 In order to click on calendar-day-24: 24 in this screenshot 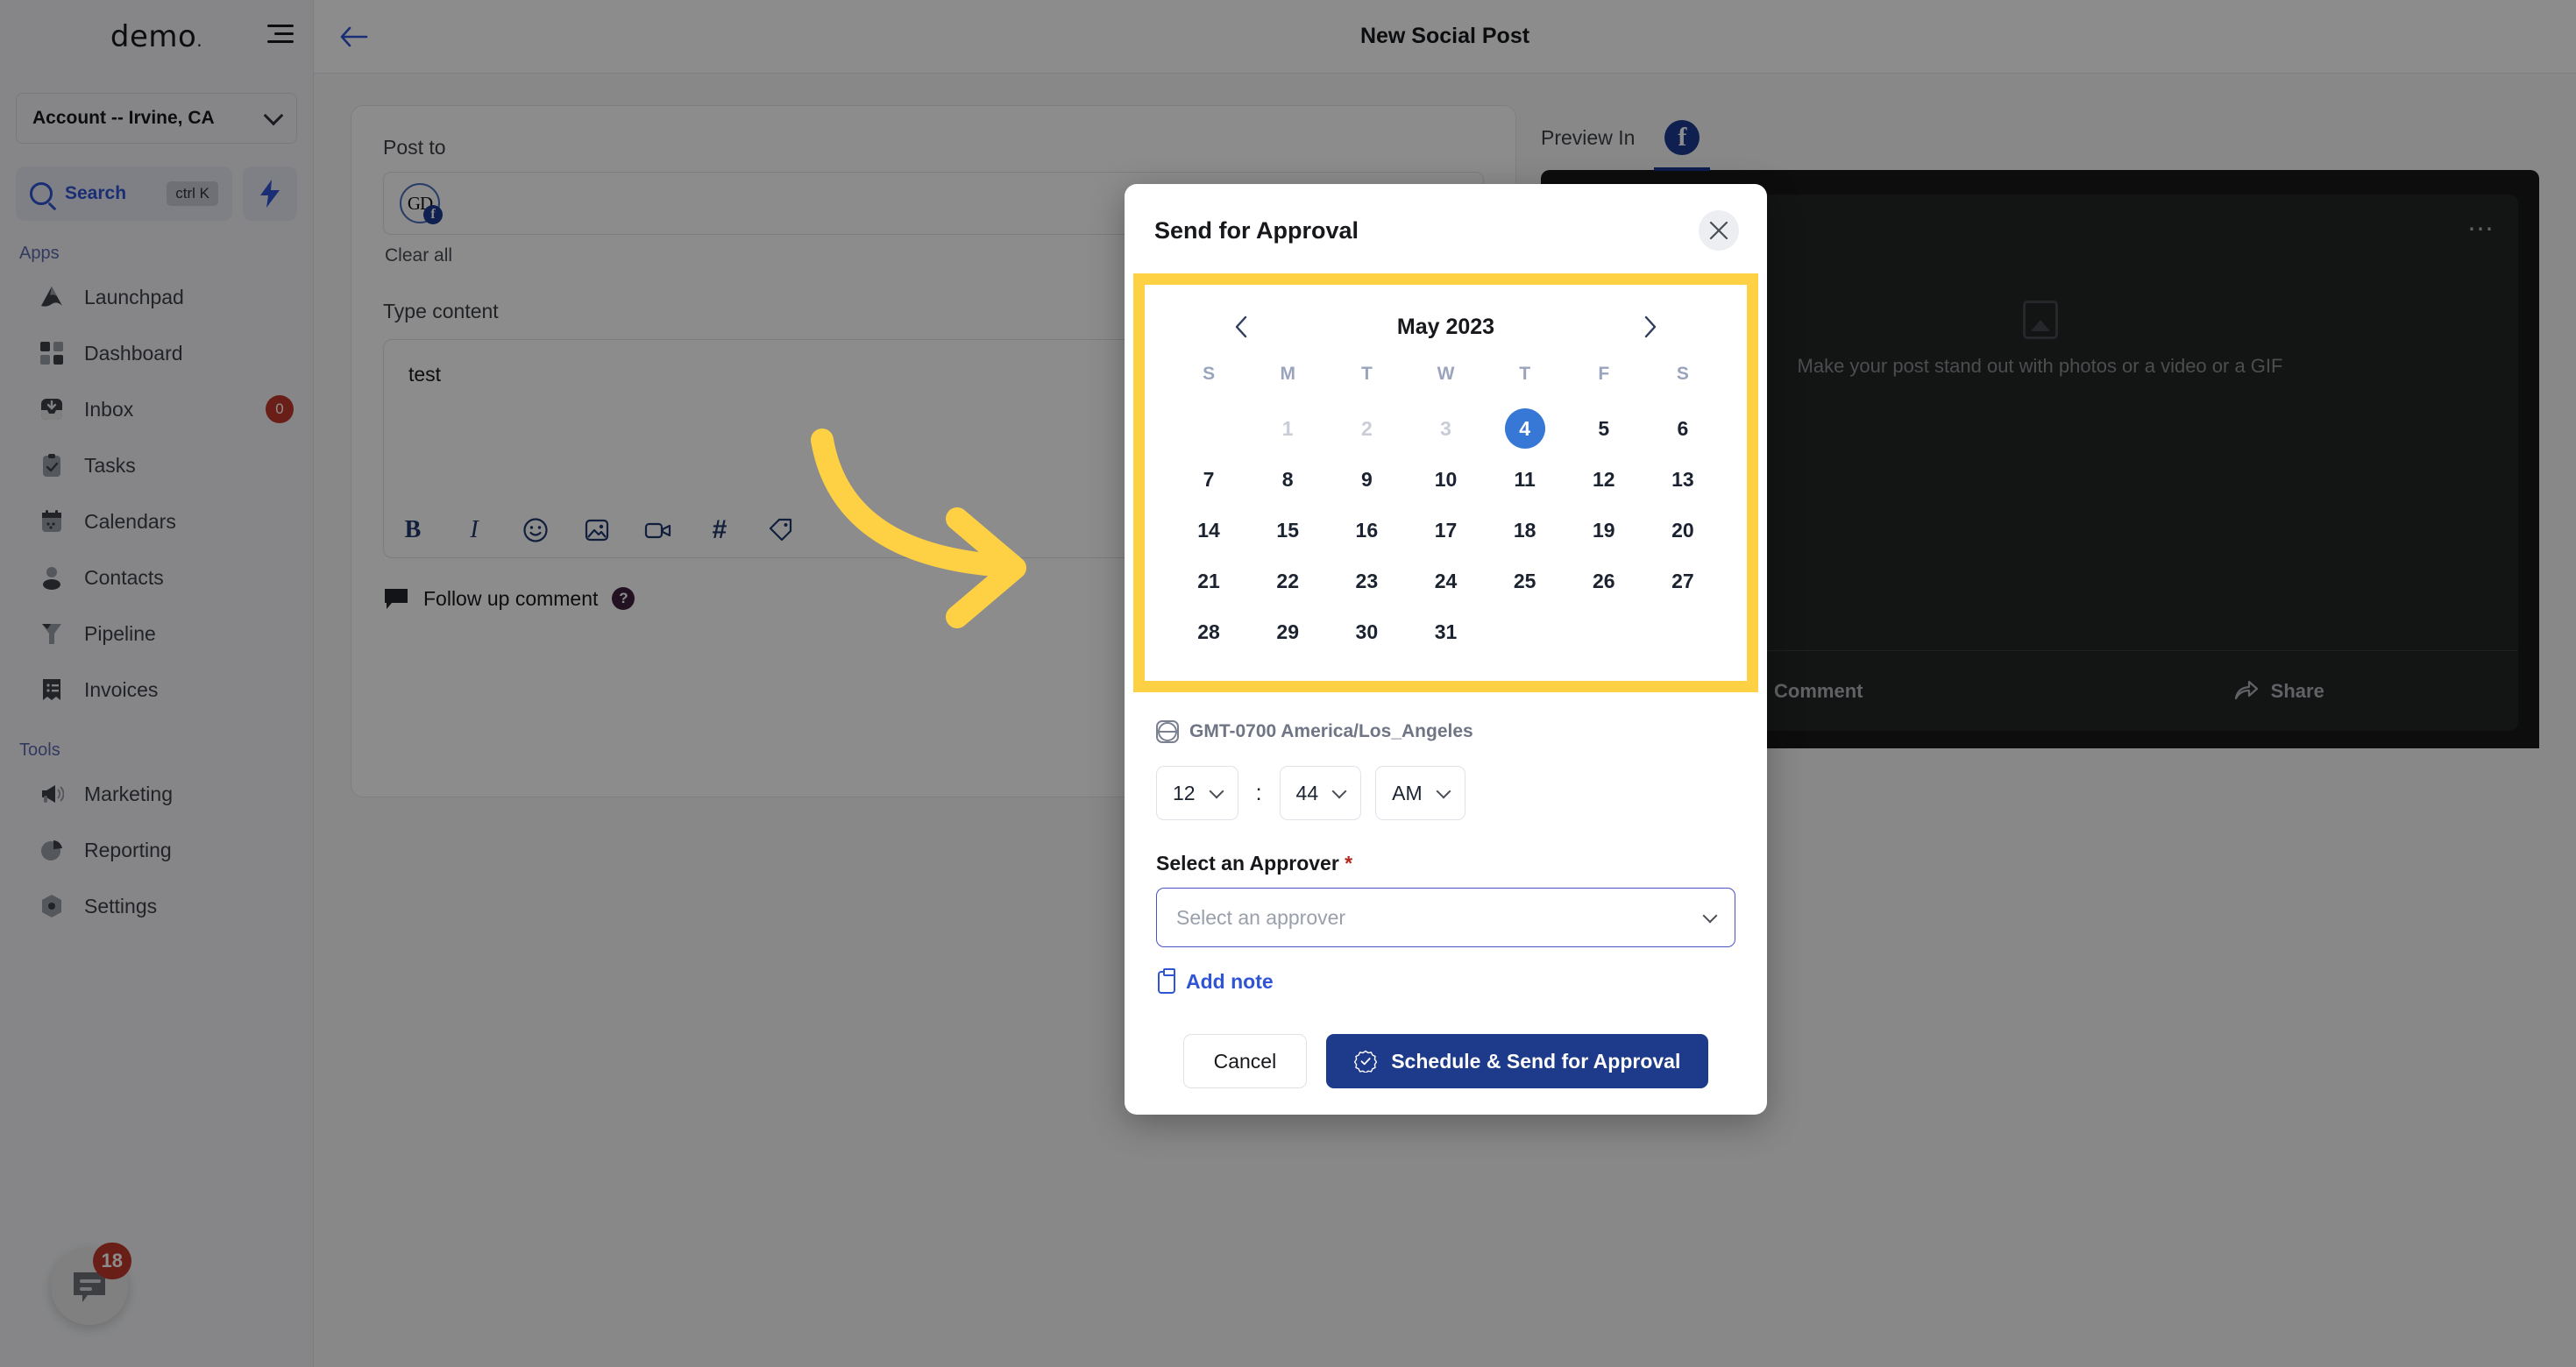, I will do `click(1445, 581)`.